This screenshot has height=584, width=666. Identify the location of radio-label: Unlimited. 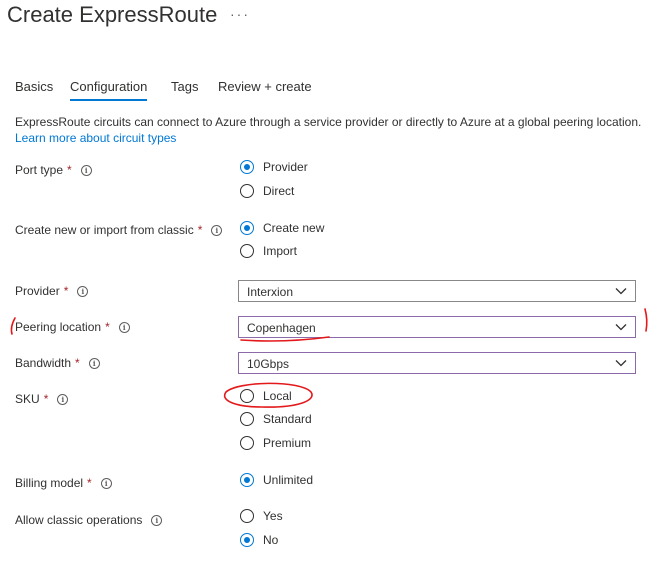
(288, 480).